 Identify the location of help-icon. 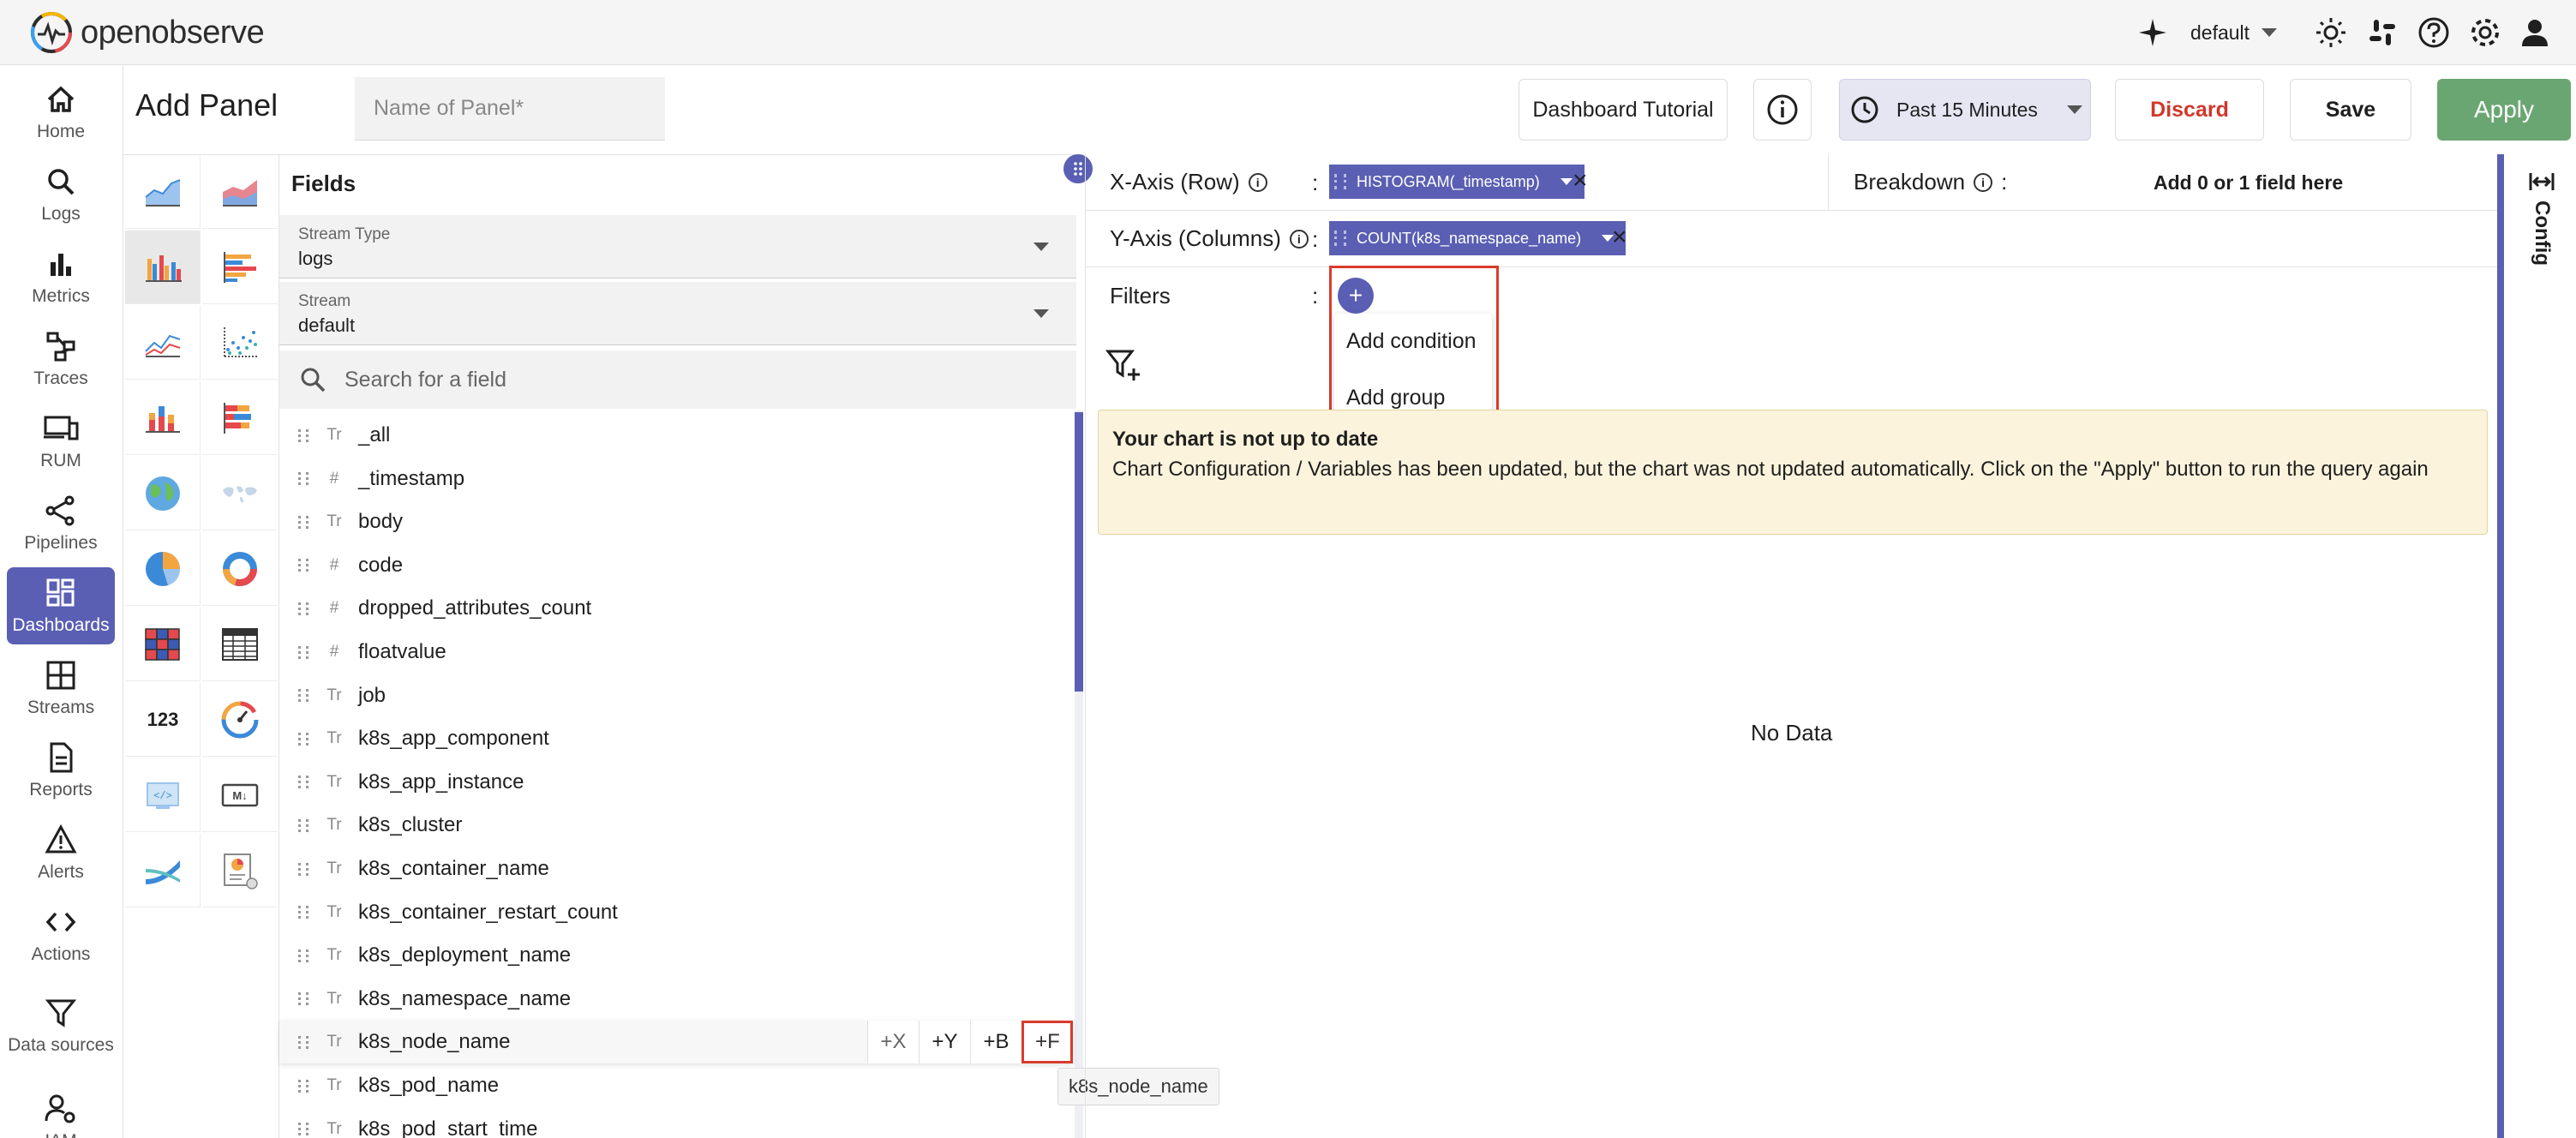
(2434, 32).